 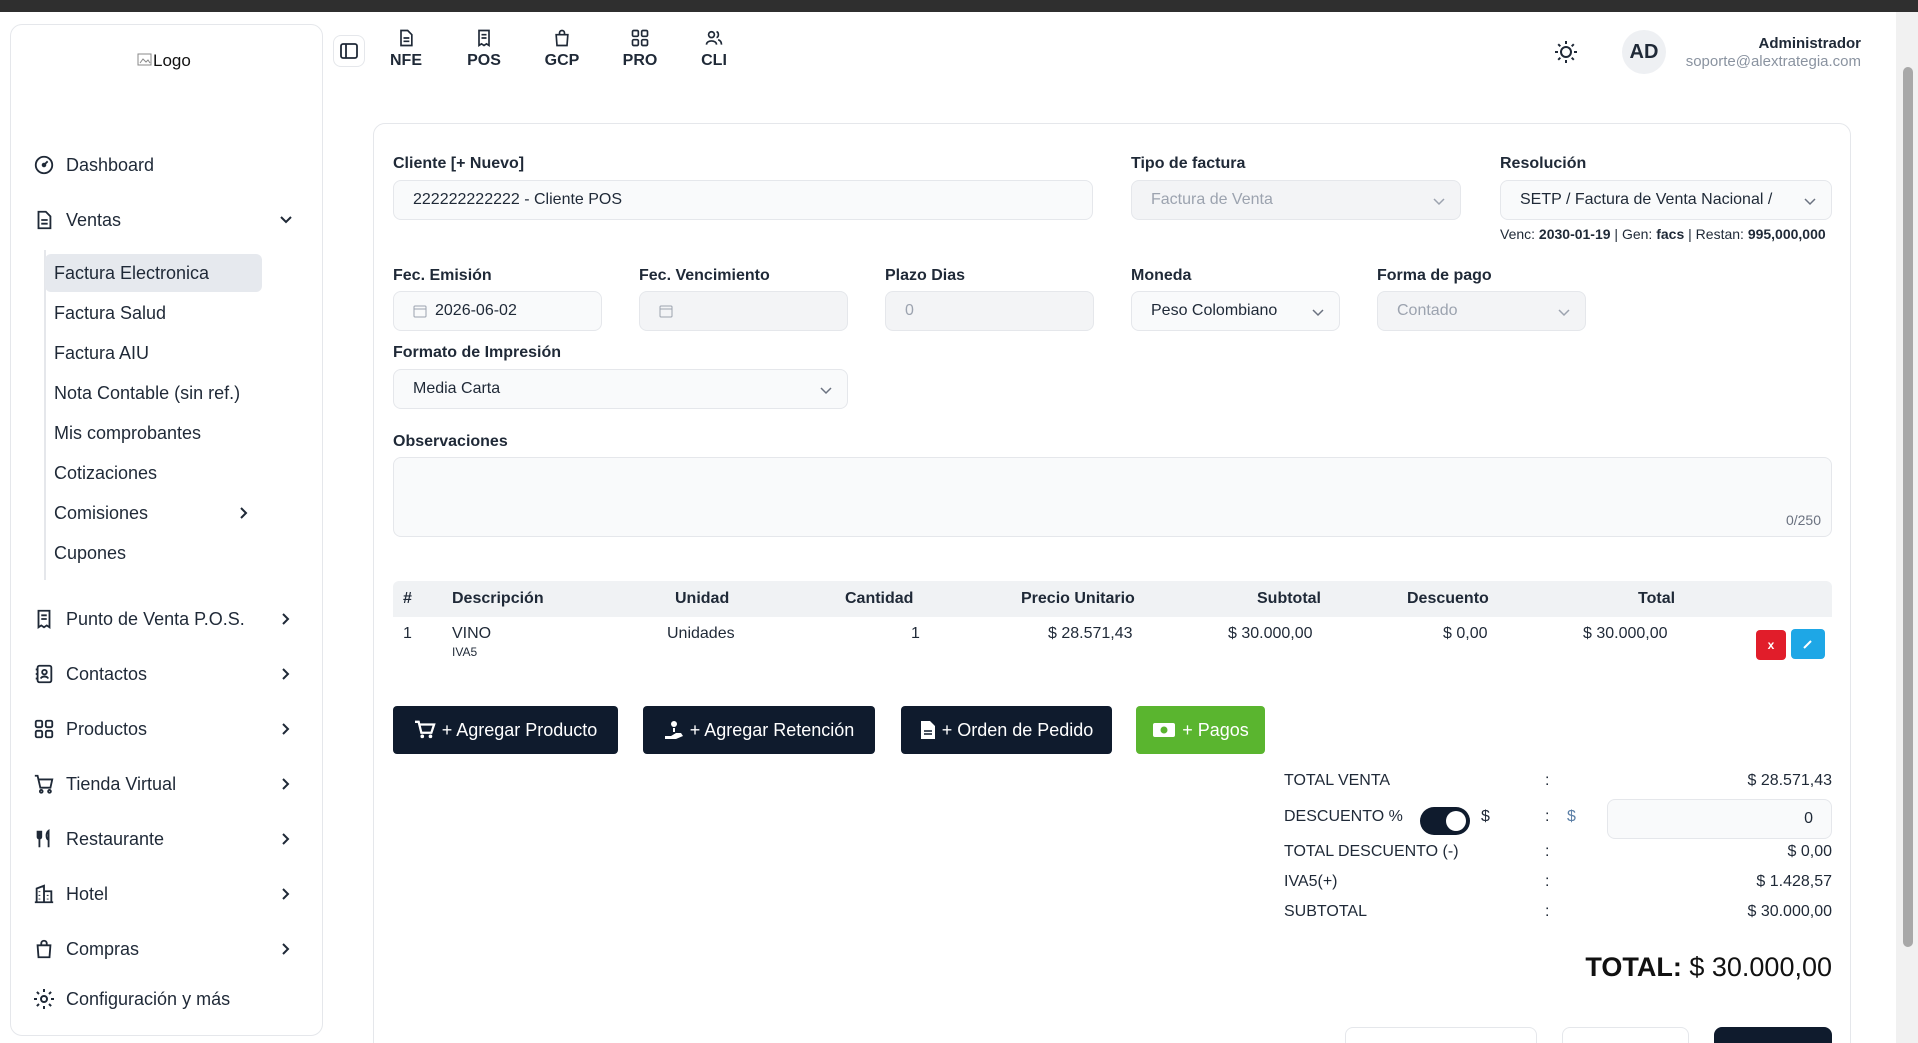 I want to click on broken-image-icon, so click(x=144, y=59).